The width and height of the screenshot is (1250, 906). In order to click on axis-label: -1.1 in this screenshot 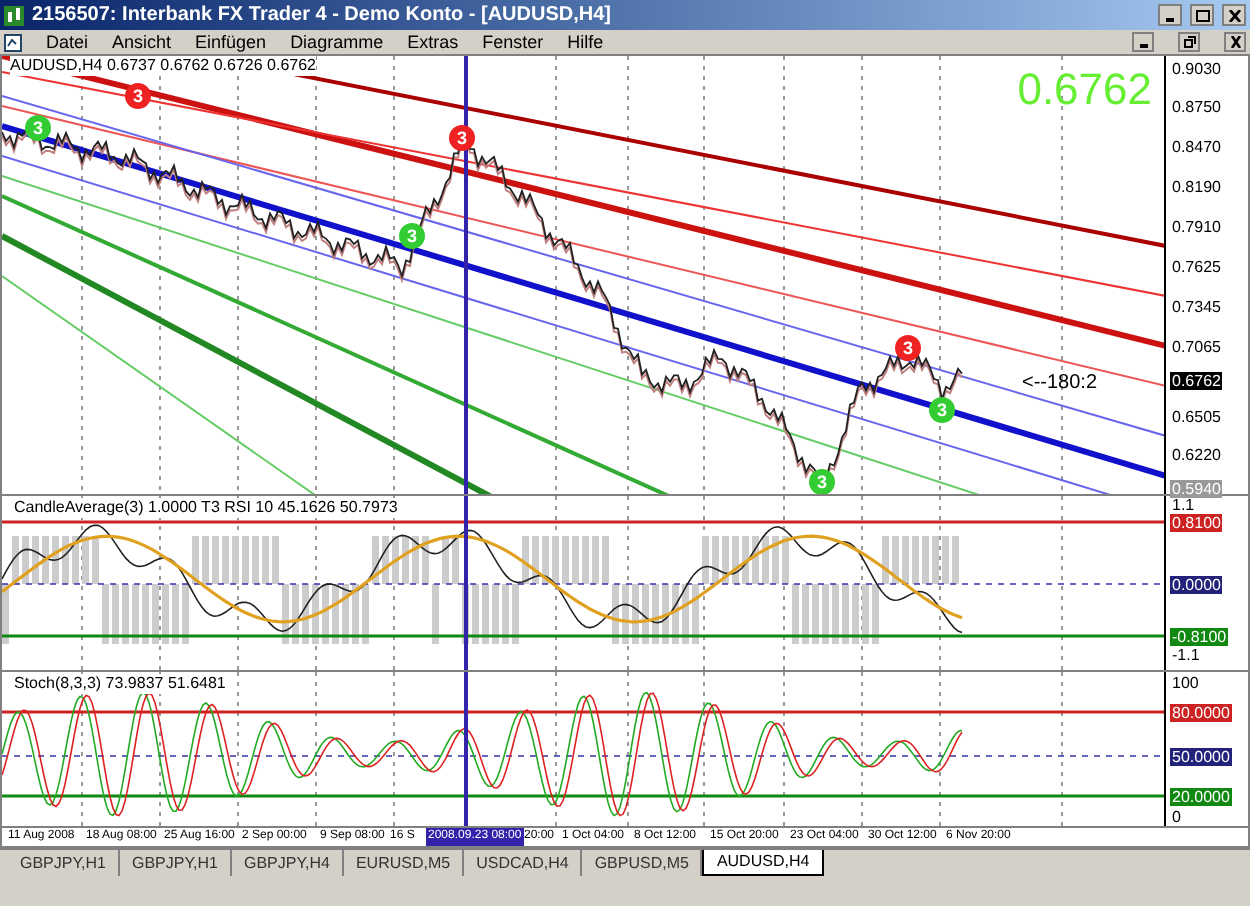, I will do `click(1186, 655)`.